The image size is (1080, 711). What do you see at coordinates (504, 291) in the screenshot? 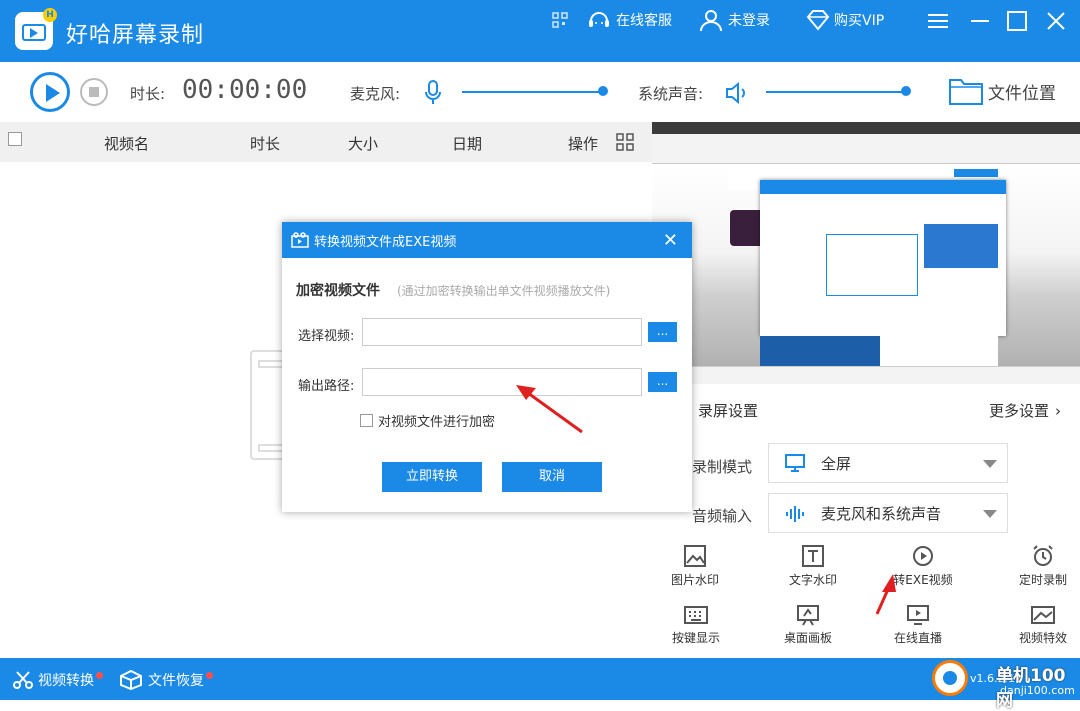
I see `dialog-hint: (通过加密转换输出单文件视频播放文件)` at bounding box center [504, 291].